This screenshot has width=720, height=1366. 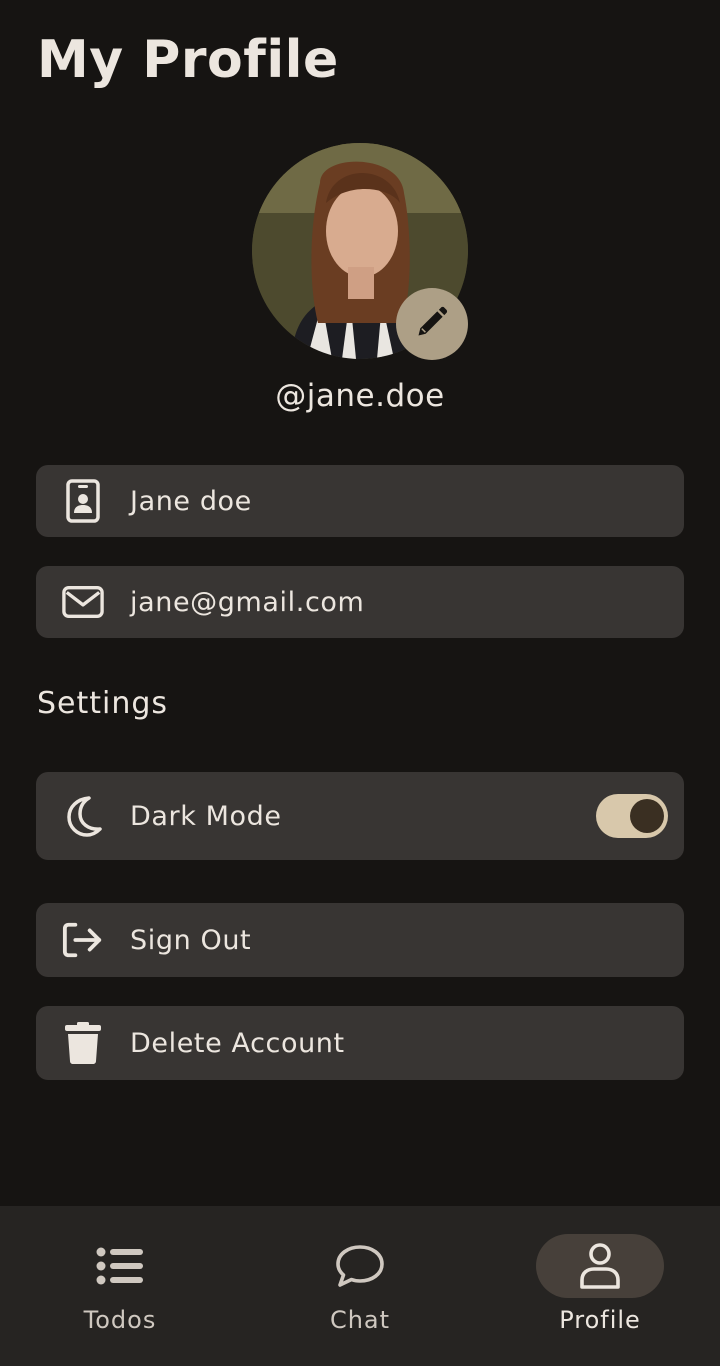 What do you see at coordinates (237, 1043) in the screenshot?
I see `delete-account-label: Delete Account` at bounding box center [237, 1043].